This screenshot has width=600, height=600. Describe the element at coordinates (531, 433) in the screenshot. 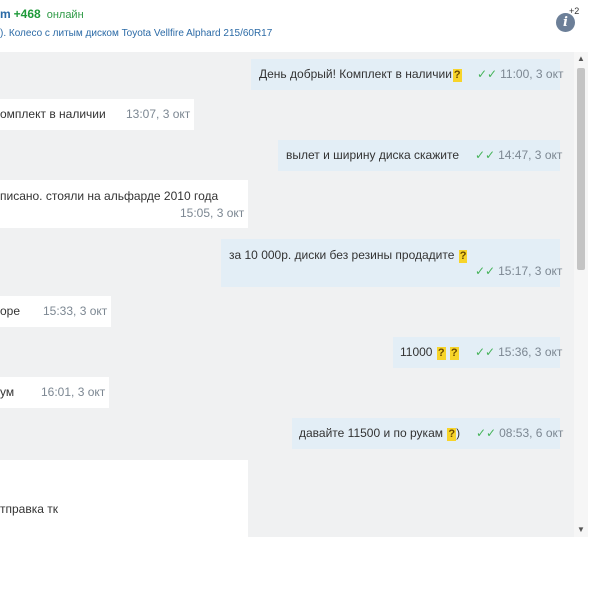

I see `message-time: 08:53, 6 окт` at that location.